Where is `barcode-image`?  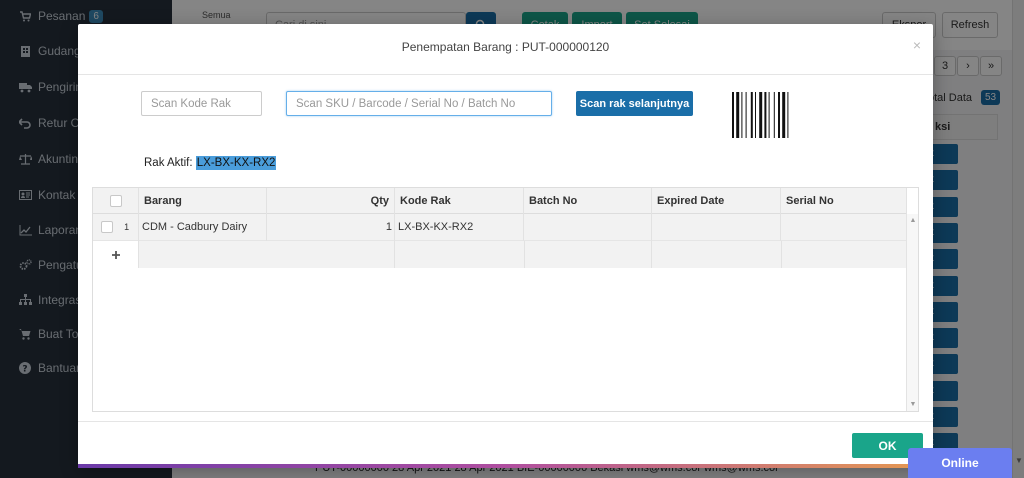
barcode-image is located at coordinates (760, 115).